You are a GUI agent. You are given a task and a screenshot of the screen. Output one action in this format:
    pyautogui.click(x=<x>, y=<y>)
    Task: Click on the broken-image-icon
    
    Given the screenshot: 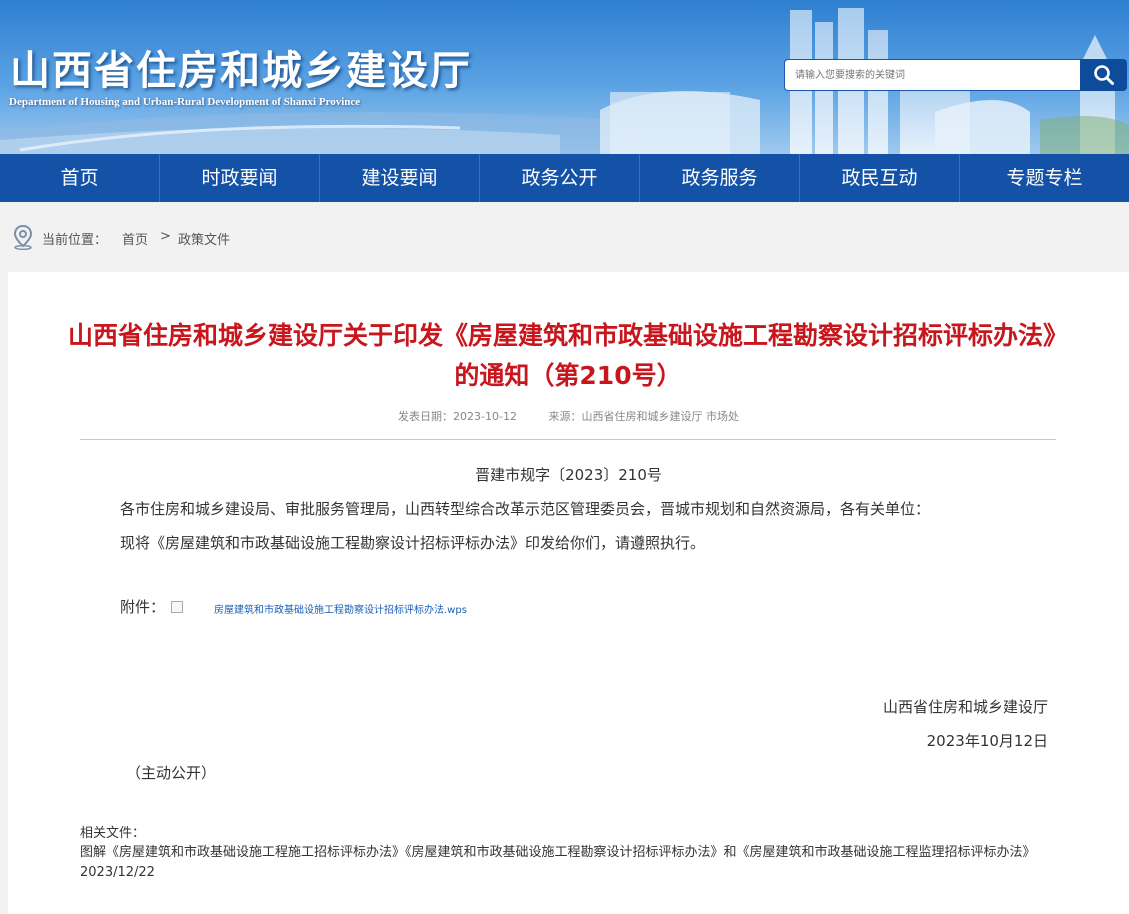 What is the action you would take?
    pyautogui.click(x=177, y=607)
    